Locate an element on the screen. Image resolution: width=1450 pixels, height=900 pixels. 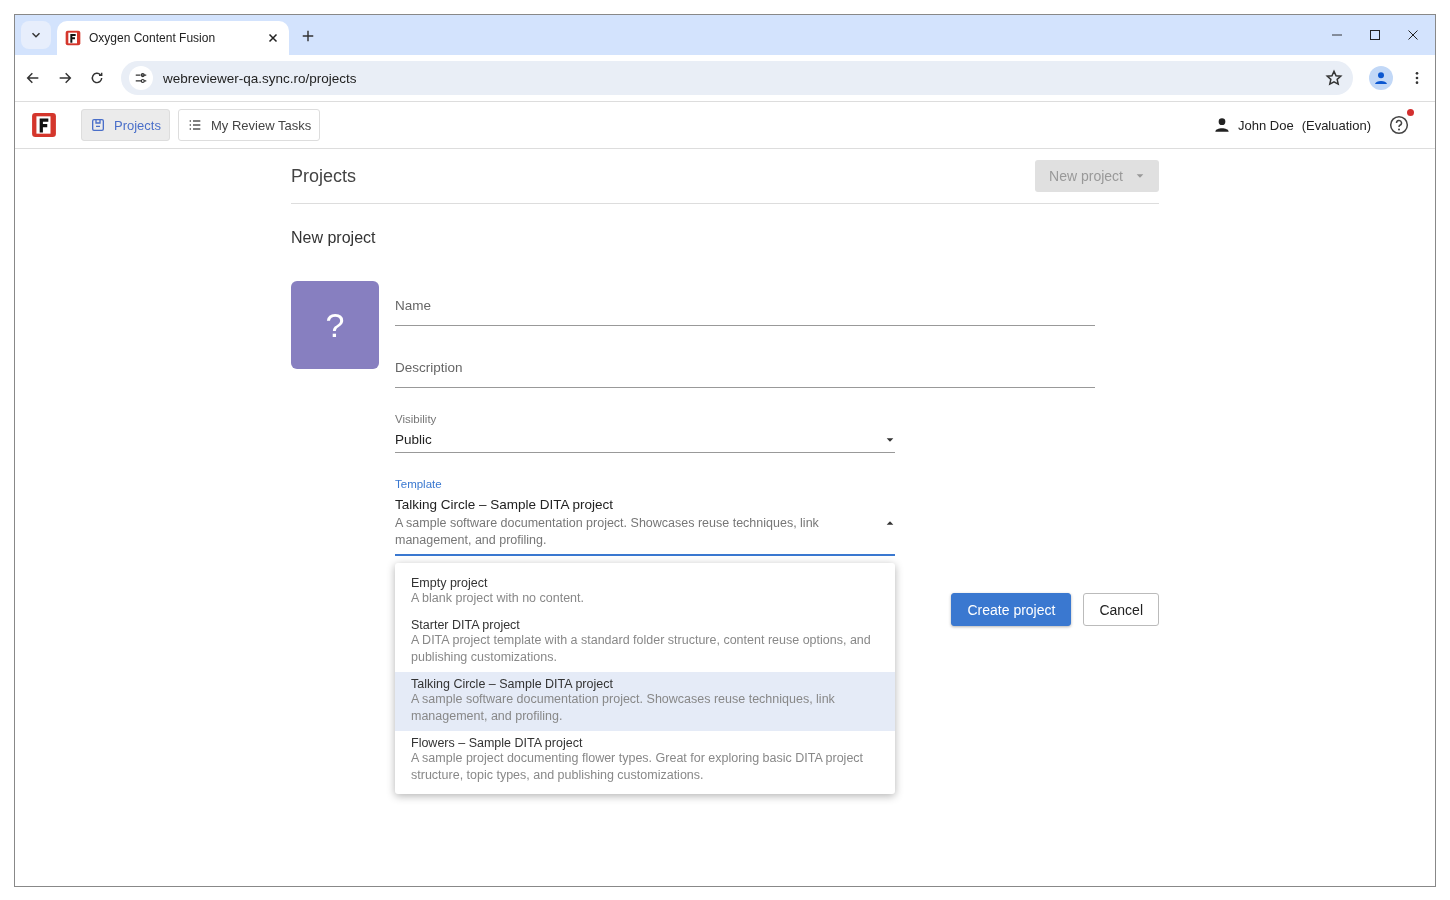
user-icon is located at coordinates (1221, 125).